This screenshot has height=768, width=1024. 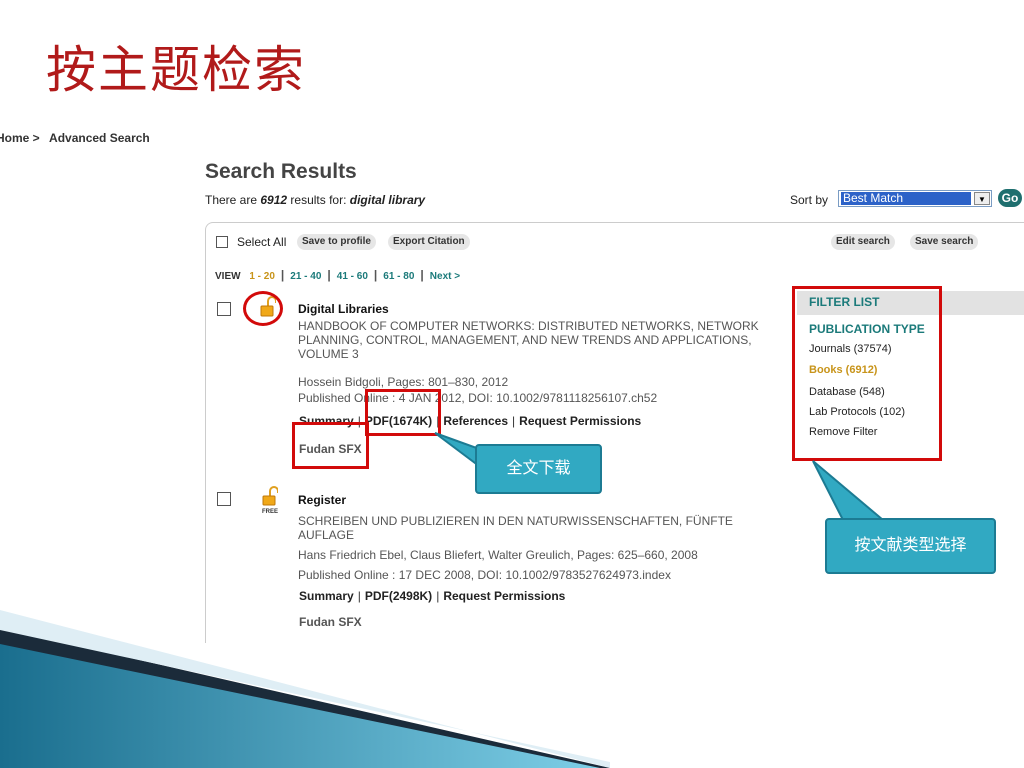 What do you see at coordinates (330, 445) in the screenshot?
I see `highlight-box-sfx` at bounding box center [330, 445].